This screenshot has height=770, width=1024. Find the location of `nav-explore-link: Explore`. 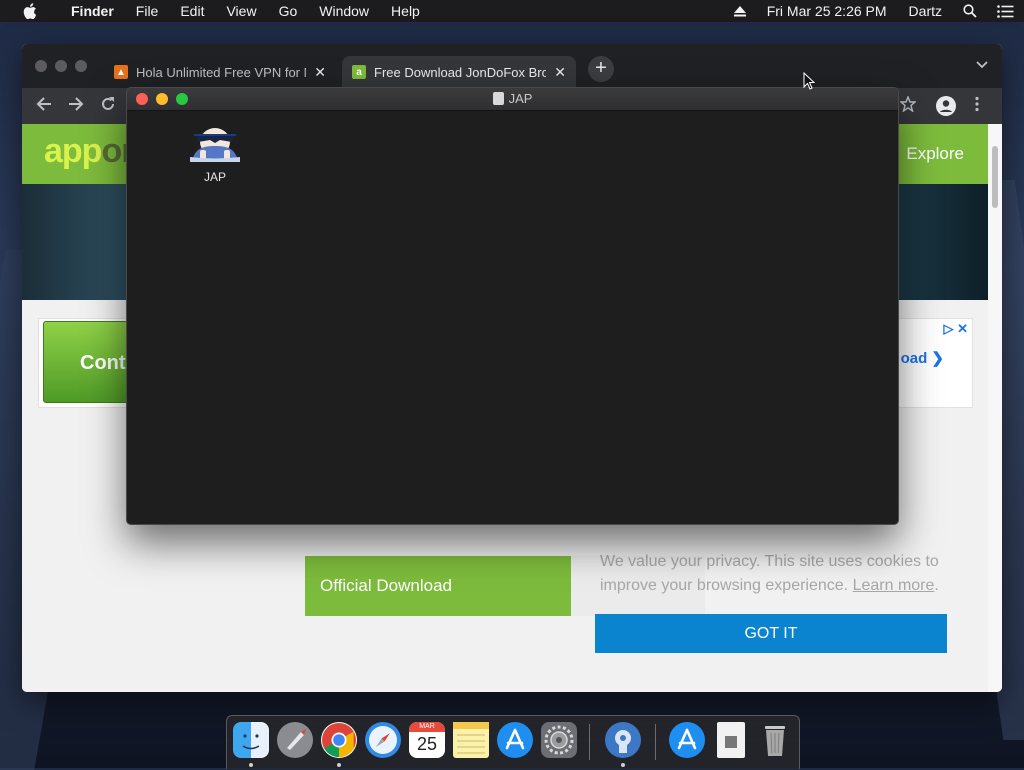

nav-explore-link: Explore is located at coordinates (935, 154).